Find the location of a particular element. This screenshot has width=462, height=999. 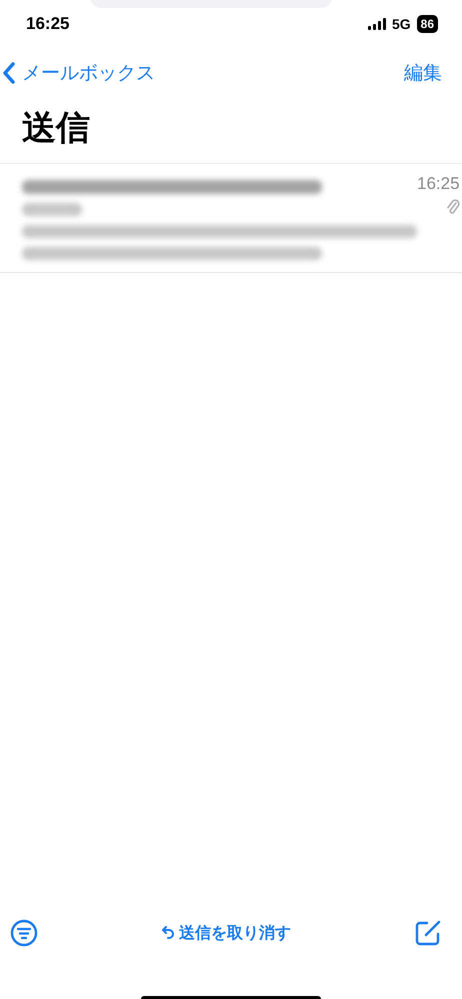

battery-icon: 86 is located at coordinates (427, 24).